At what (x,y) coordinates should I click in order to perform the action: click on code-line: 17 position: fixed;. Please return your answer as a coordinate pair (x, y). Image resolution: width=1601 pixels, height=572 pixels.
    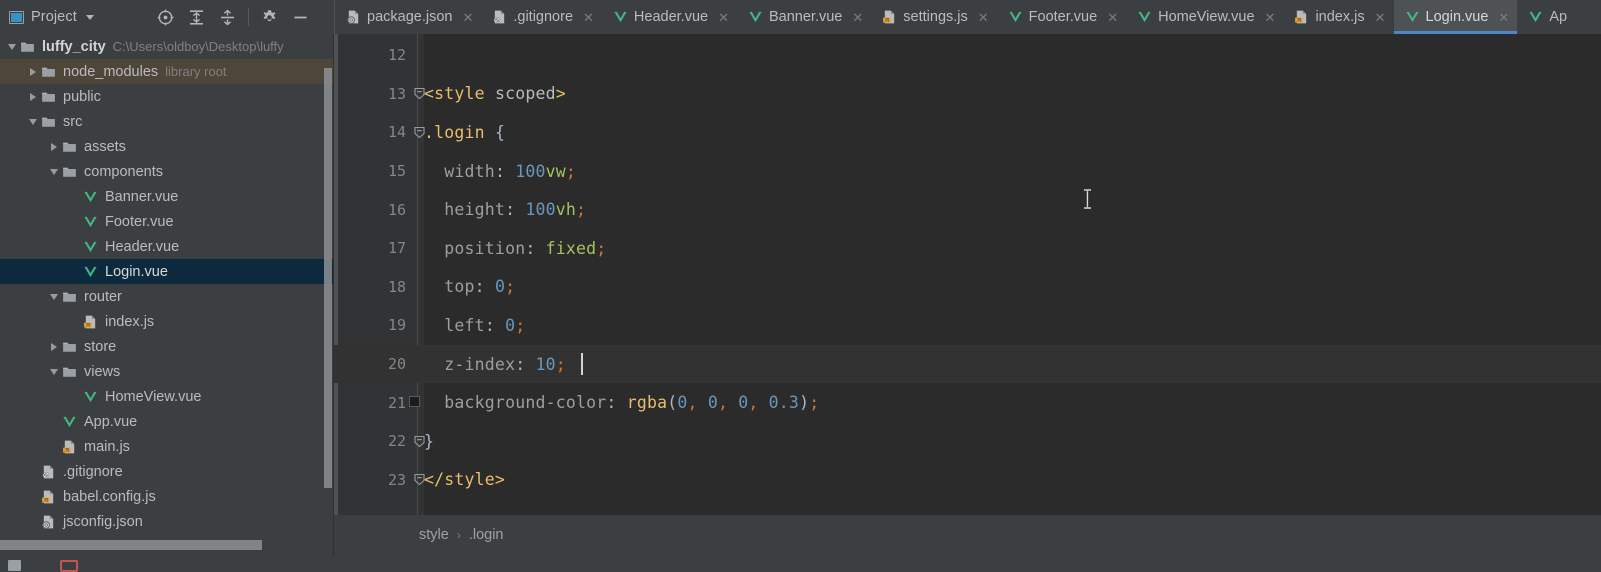
    Looking at the image, I should click on (967, 248).